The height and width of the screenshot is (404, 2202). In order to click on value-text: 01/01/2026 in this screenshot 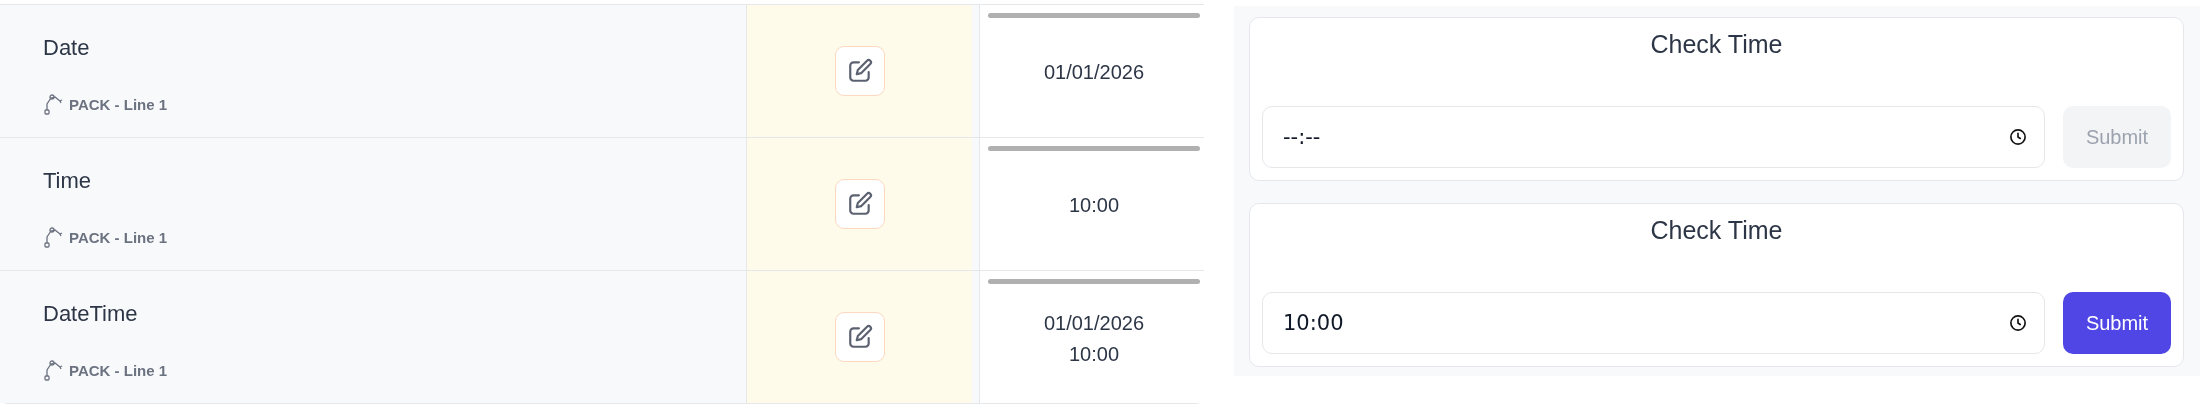, I will do `click(1094, 72)`.